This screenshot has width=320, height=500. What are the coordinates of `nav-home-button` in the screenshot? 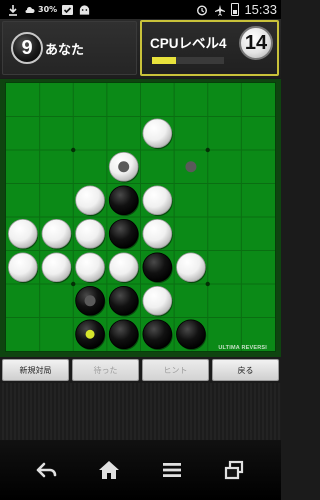 It's located at (109, 470).